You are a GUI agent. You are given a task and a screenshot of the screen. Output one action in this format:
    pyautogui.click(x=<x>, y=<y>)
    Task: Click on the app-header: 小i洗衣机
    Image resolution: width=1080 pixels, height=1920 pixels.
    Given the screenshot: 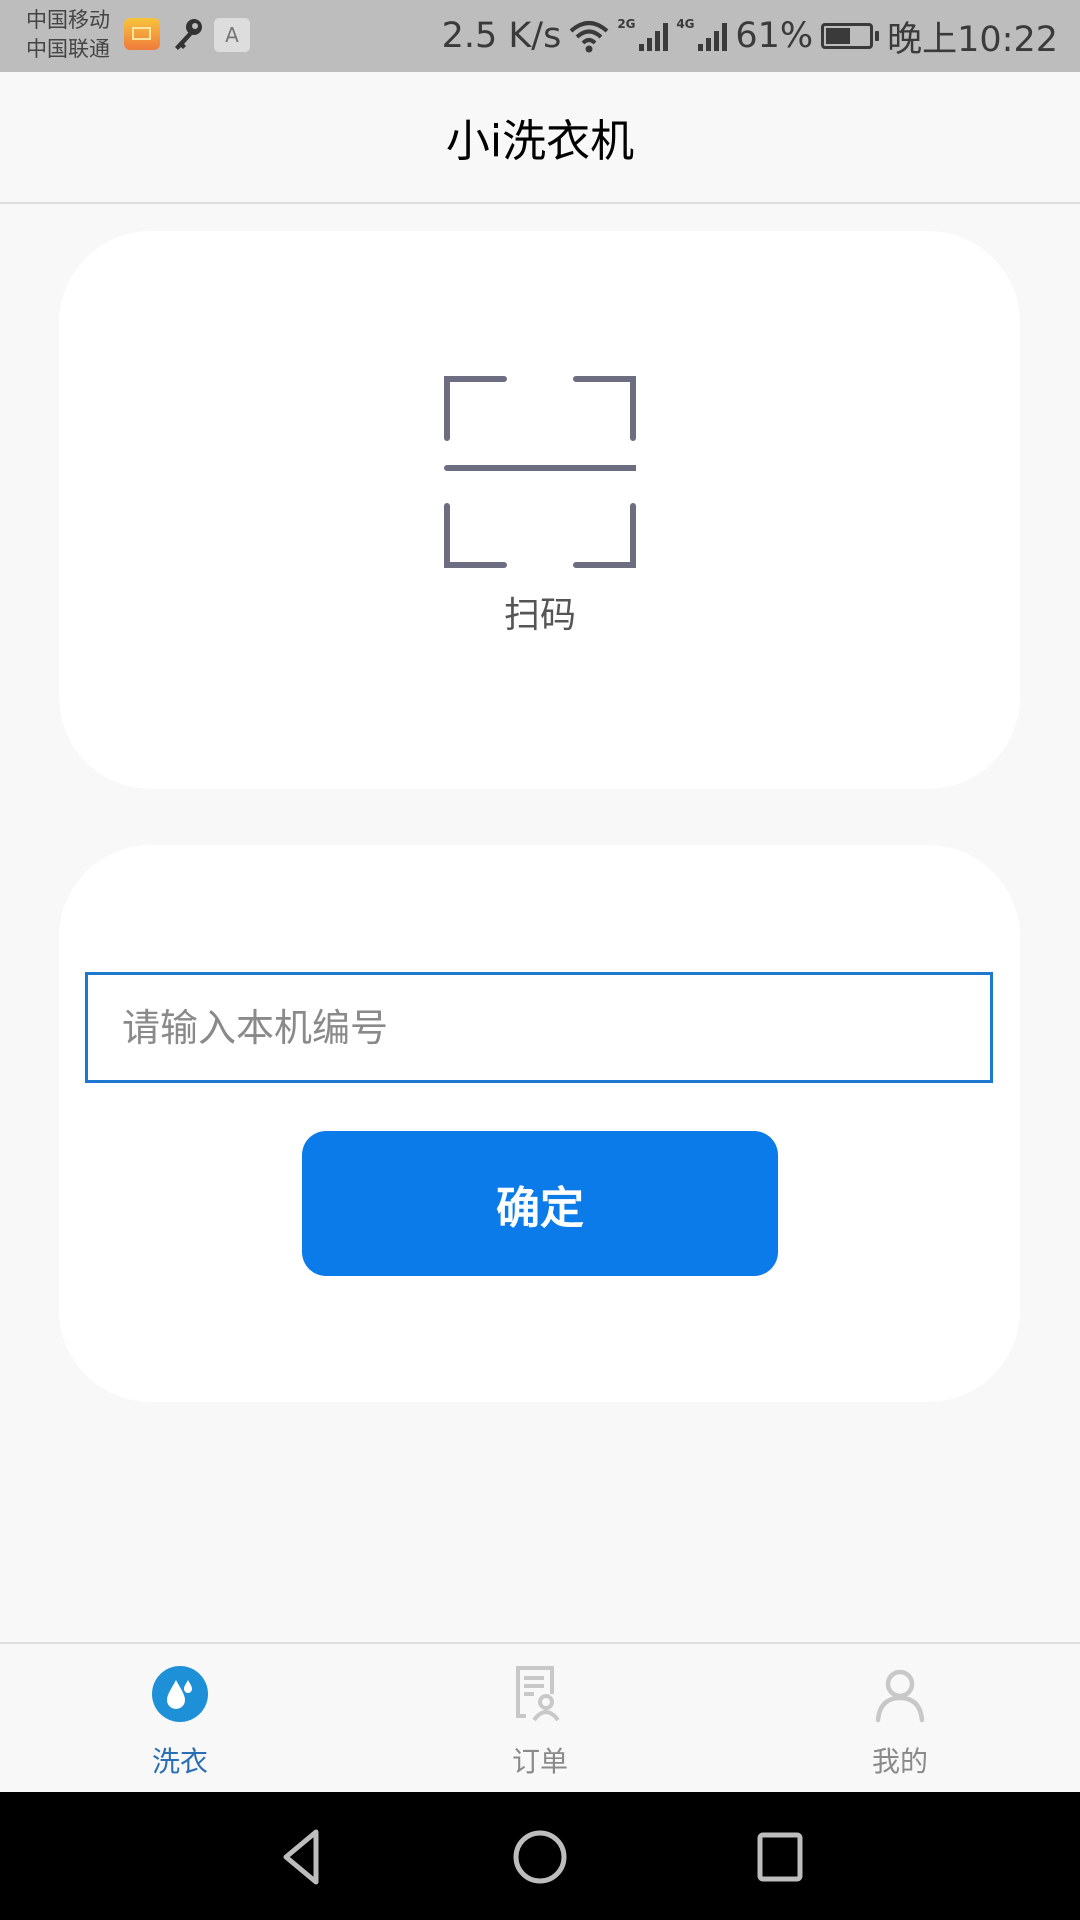 What is the action you would take?
    pyautogui.click(x=540, y=138)
    